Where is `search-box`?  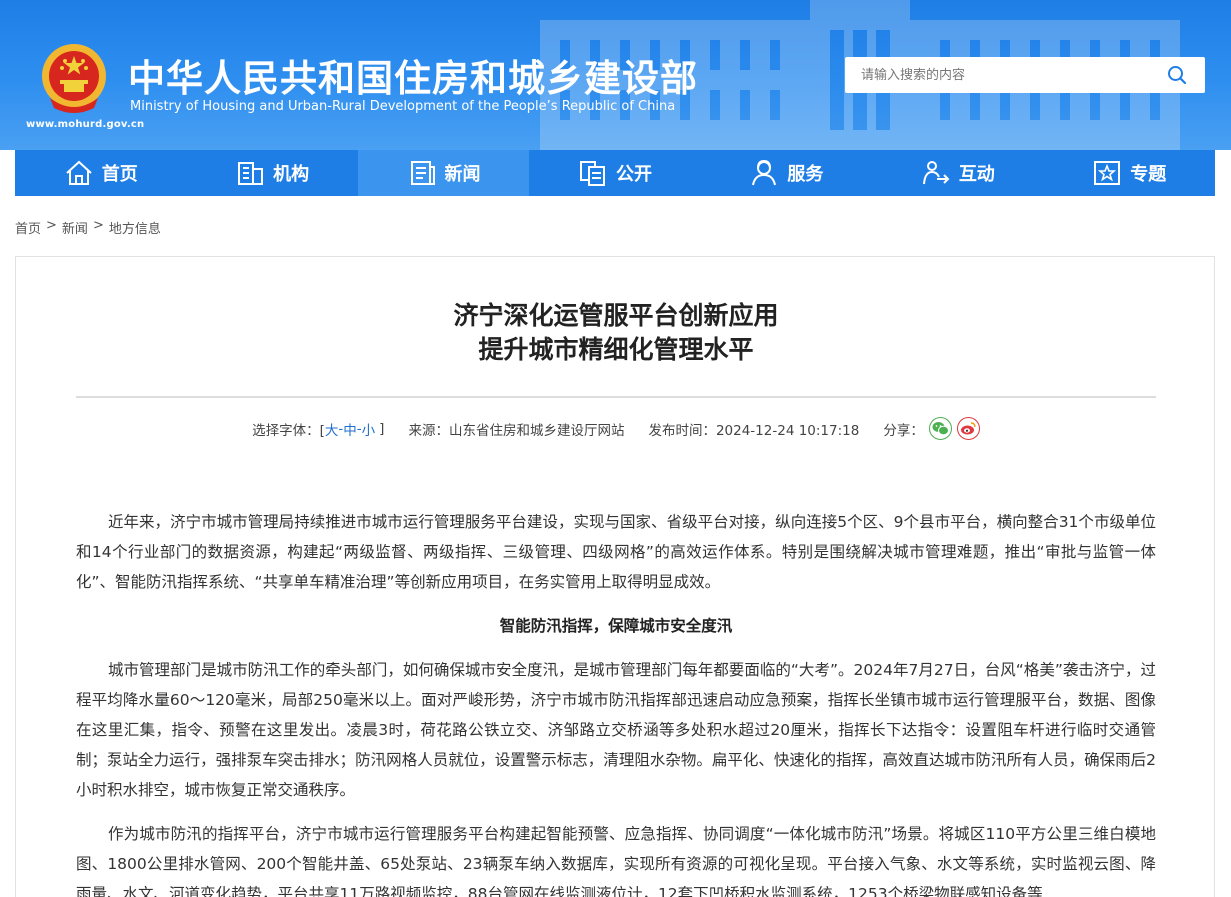 search-box is located at coordinates (1025, 75).